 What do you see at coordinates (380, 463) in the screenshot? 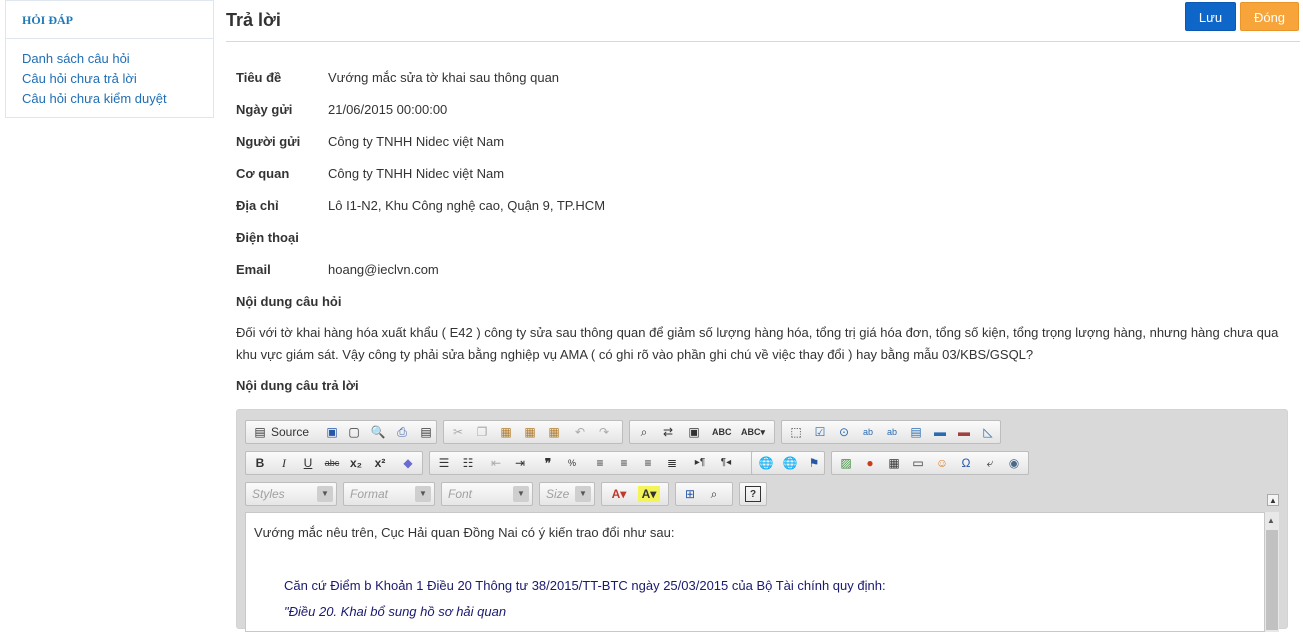
I see `superscript-icon: x²` at bounding box center [380, 463].